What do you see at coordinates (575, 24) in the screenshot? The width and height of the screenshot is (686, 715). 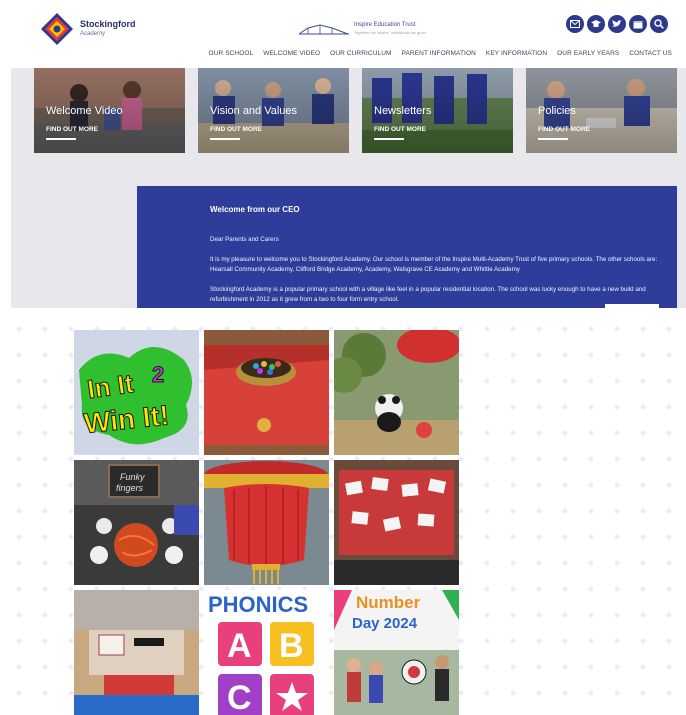 I see `email-icon` at bounding box center [575, 24].